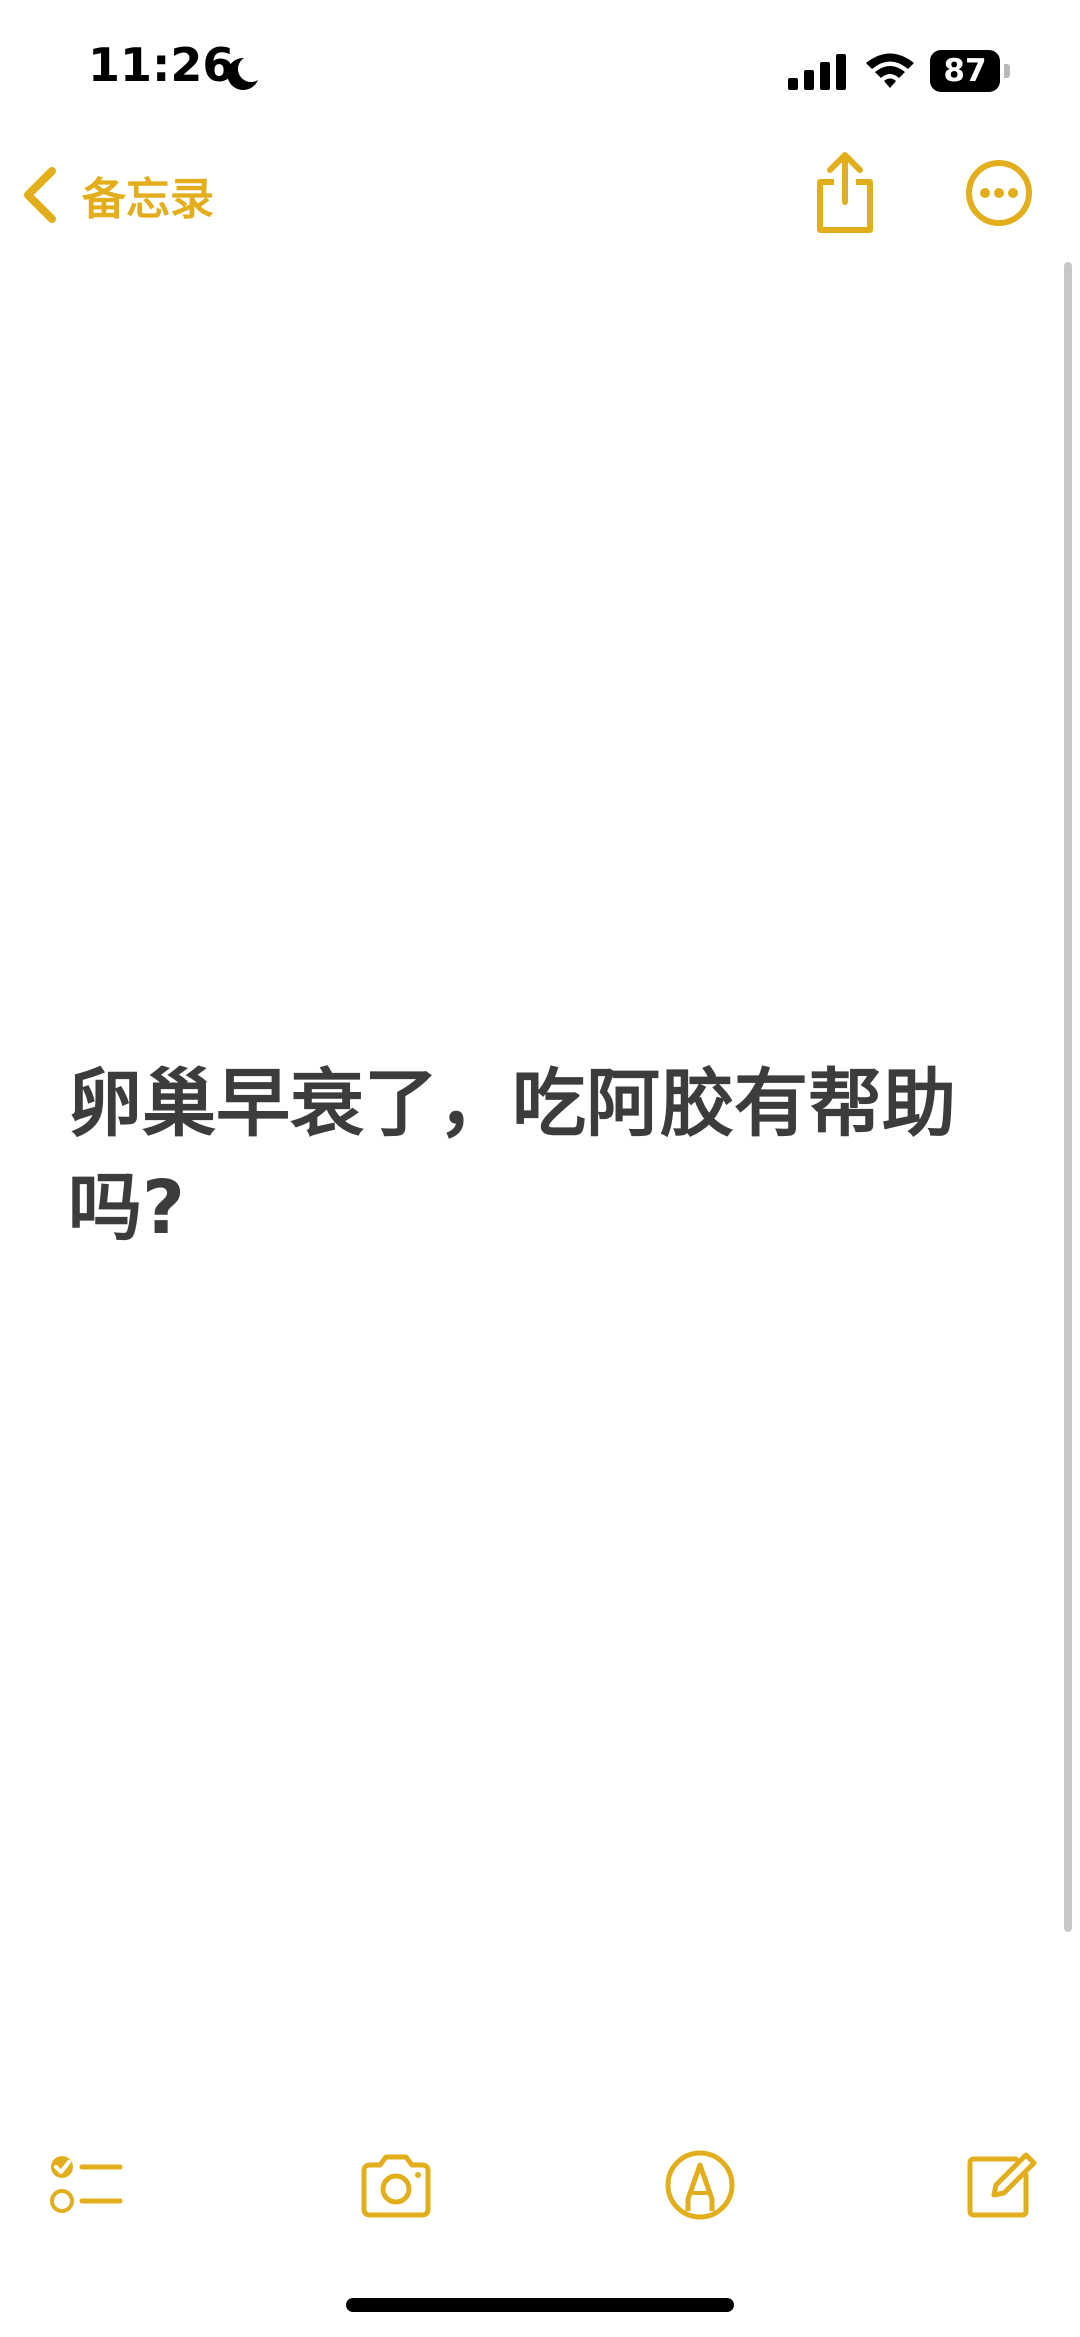  I want to click on markup-pen-icon, so click(700, 2185).